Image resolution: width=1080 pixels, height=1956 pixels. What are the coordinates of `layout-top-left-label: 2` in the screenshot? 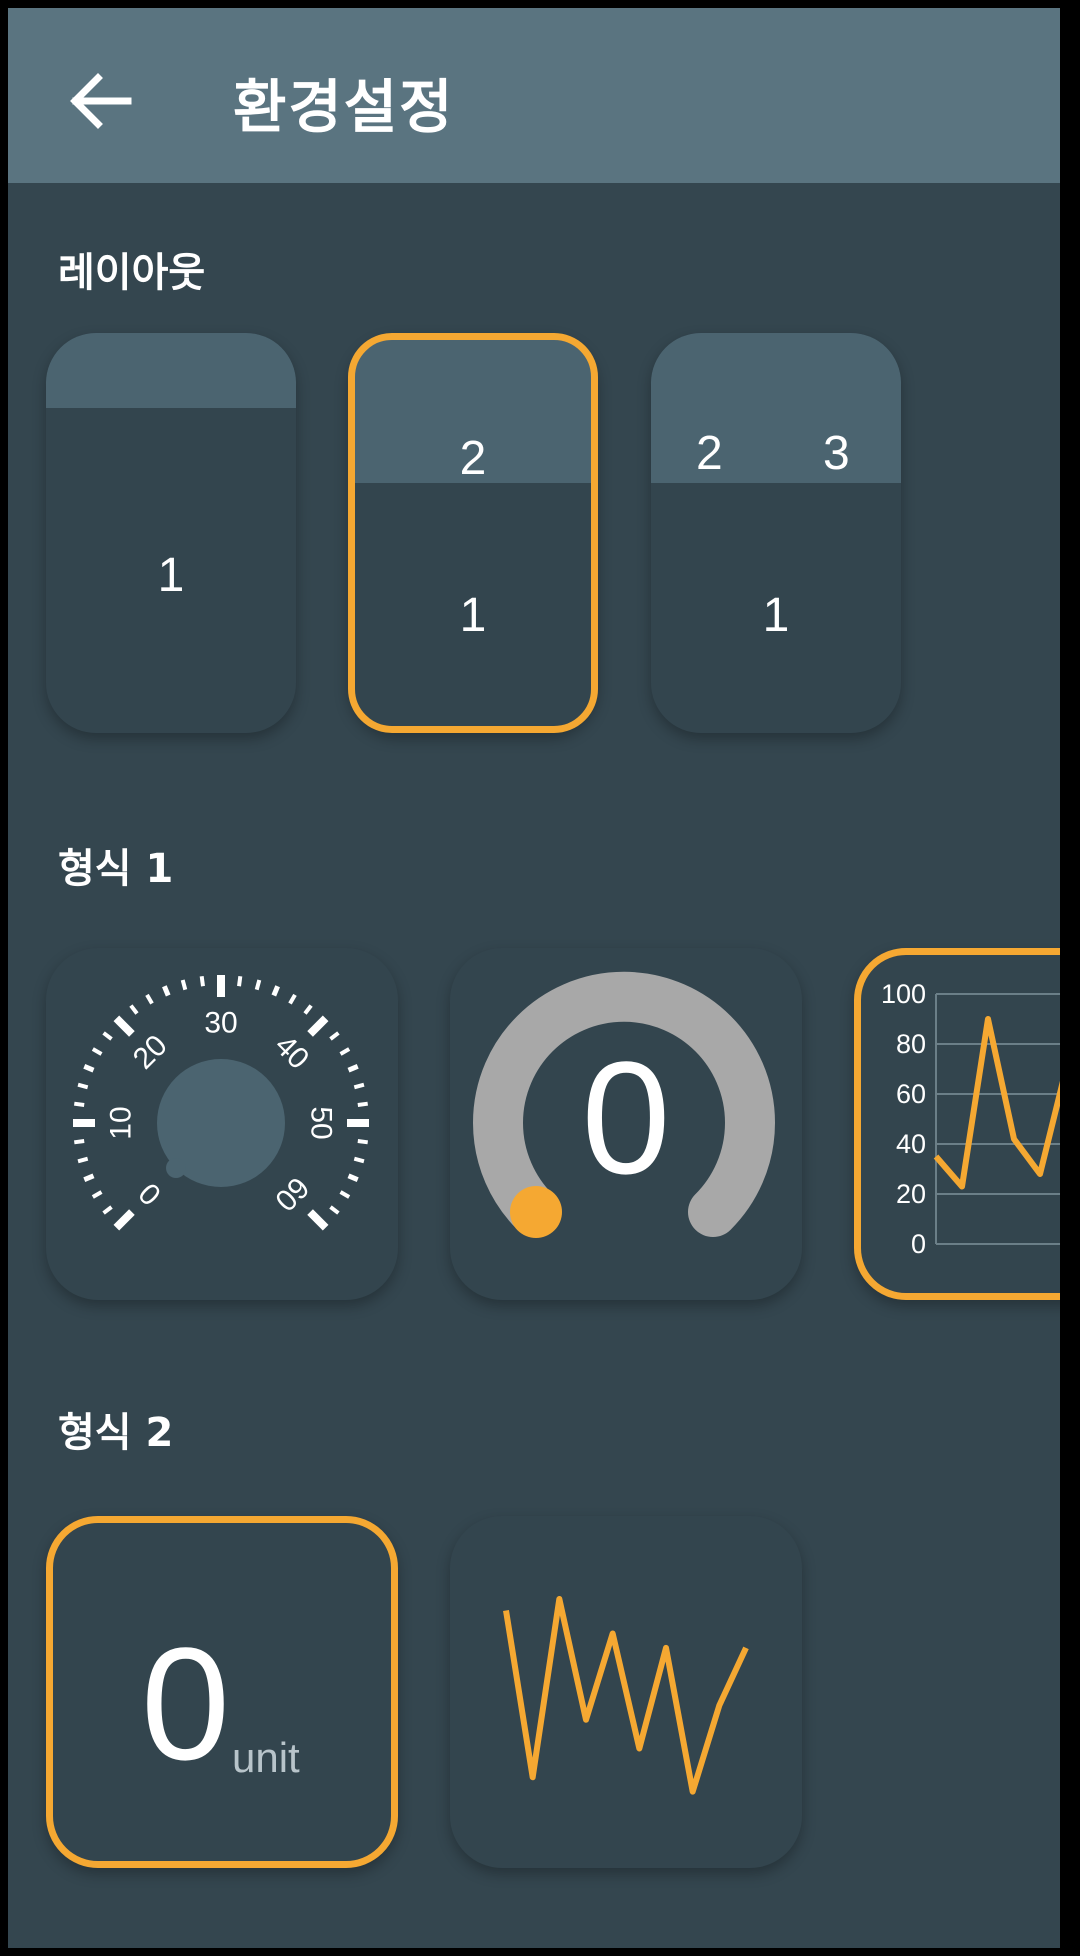 It's located at (709, 453).